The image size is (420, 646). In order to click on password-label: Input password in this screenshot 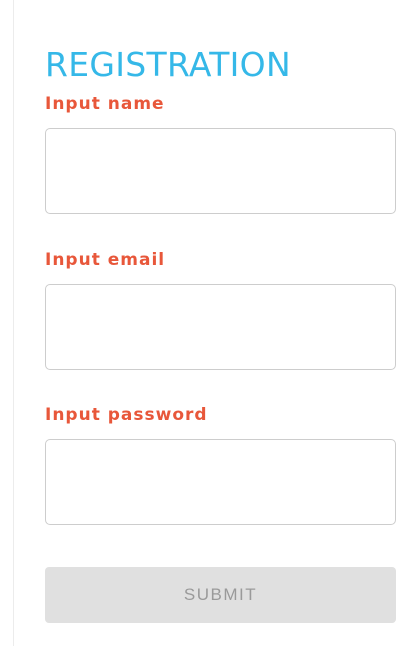, I will do `click(126, 415)`.